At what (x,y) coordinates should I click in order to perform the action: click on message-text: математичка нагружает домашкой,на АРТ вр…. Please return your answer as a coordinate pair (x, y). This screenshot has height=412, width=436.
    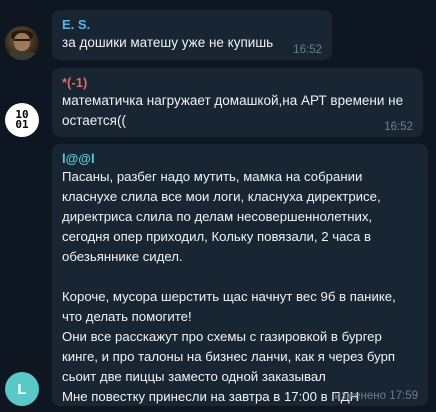
    Looking at the image, I should click on (233, 110).